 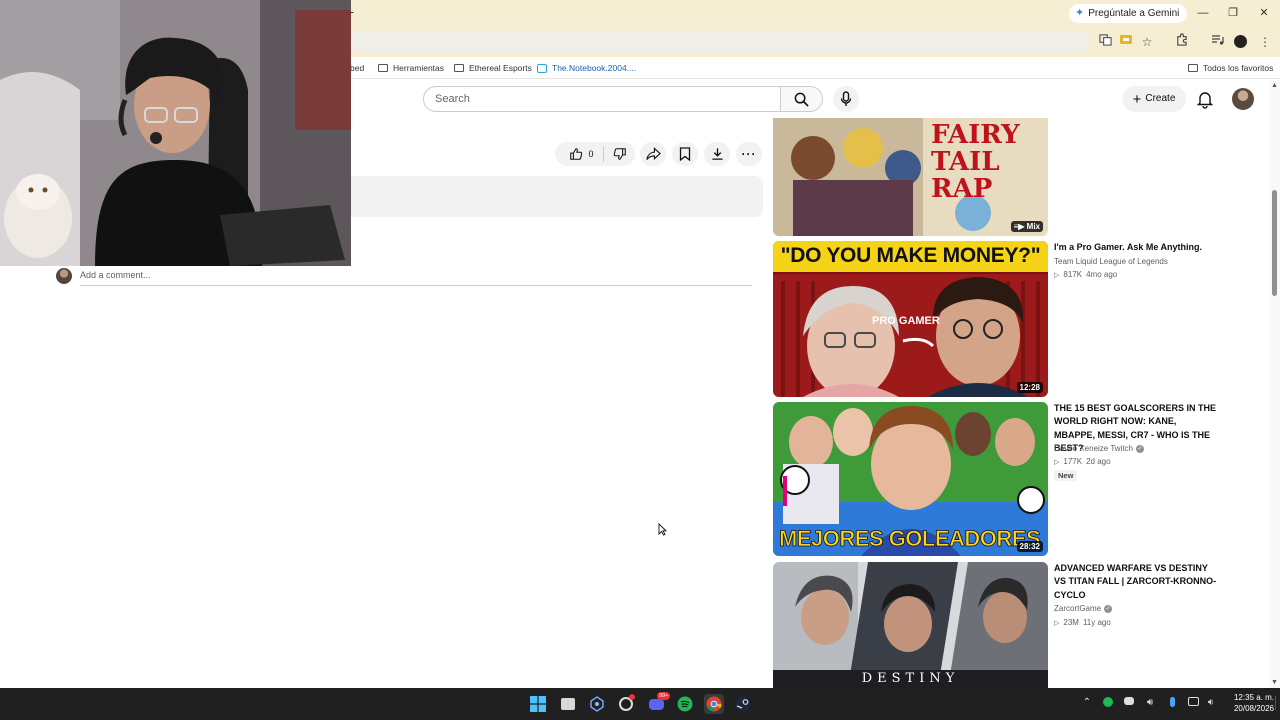 I want to click on thumbs-down-icon, so click(x=619, y=154).